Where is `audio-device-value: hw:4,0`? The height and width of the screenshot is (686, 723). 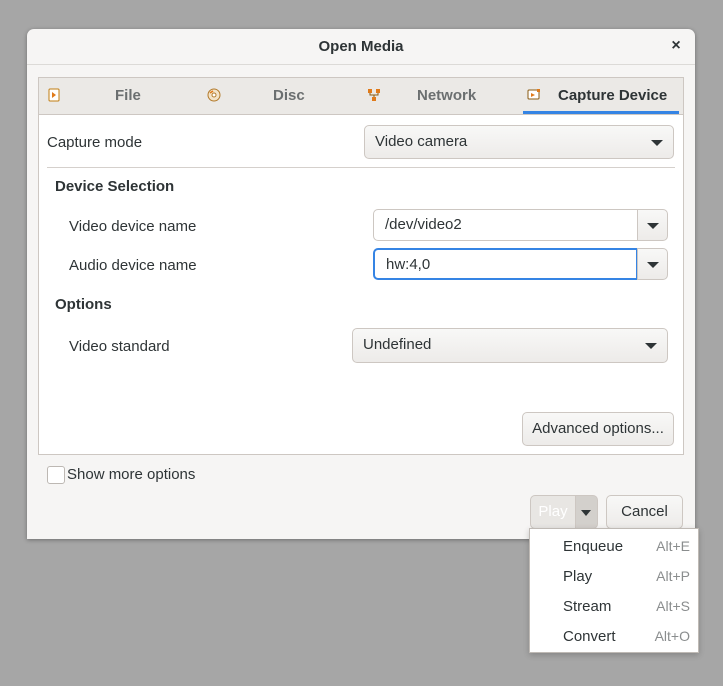 audio-device-value: hw:4,0 is located at coordinates (408, 264).